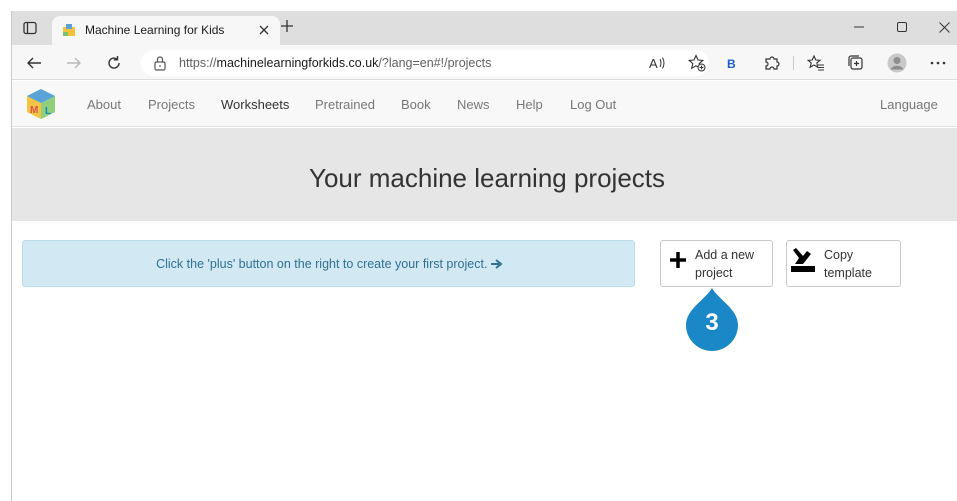 The width and height of the screenshot is (957, 501). What do you see at coordinates (48, 111) in the screenshot?
I see `svg-text: L` at bounding box center [48, 111].